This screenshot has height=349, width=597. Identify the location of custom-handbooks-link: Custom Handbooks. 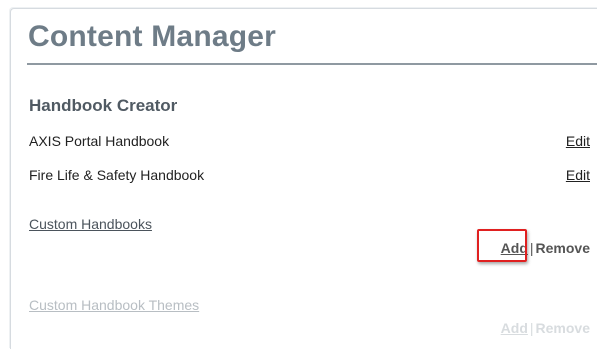
(90, 224).